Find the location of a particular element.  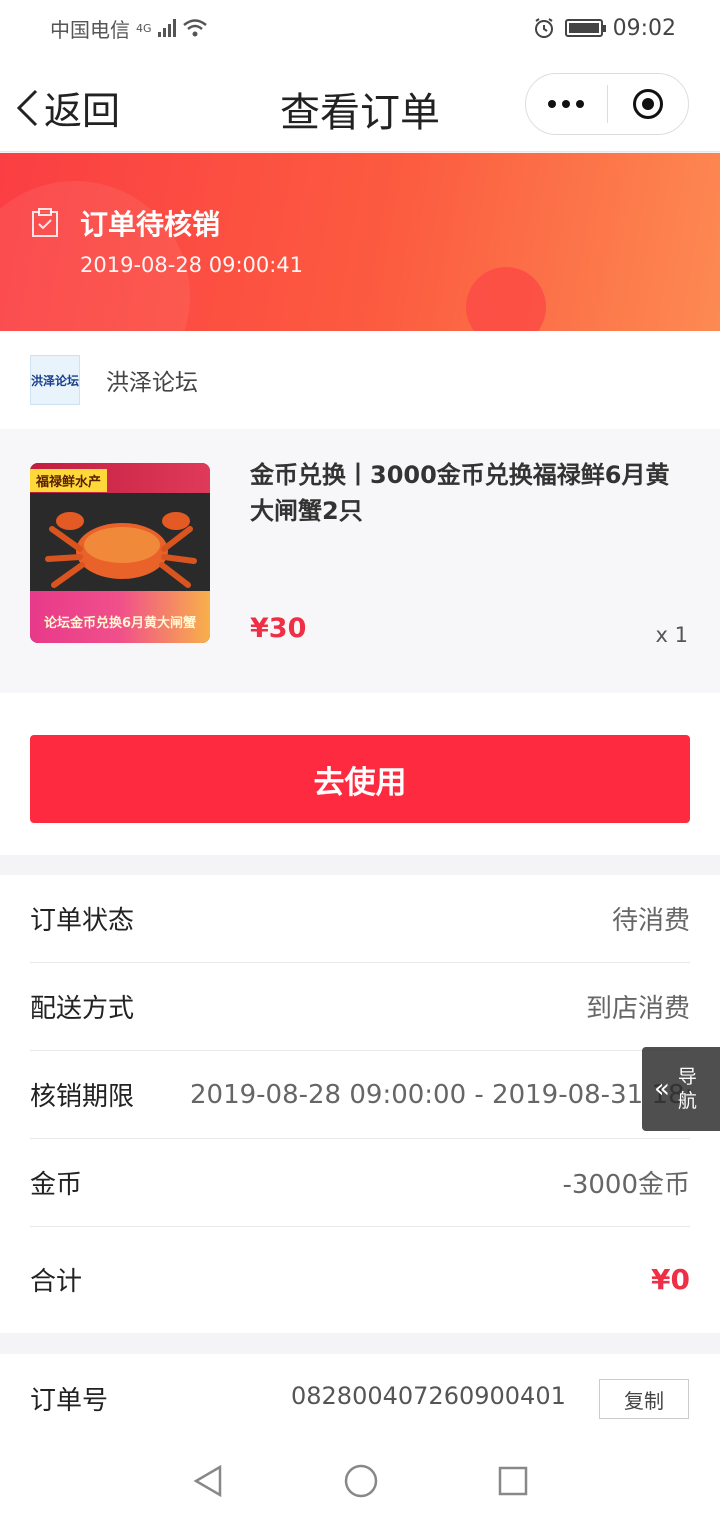

product-title: 金币兑换丨3000金币兑换福禄鲜6月黄大闸蟹2只 is located at coordinates (460, 493).